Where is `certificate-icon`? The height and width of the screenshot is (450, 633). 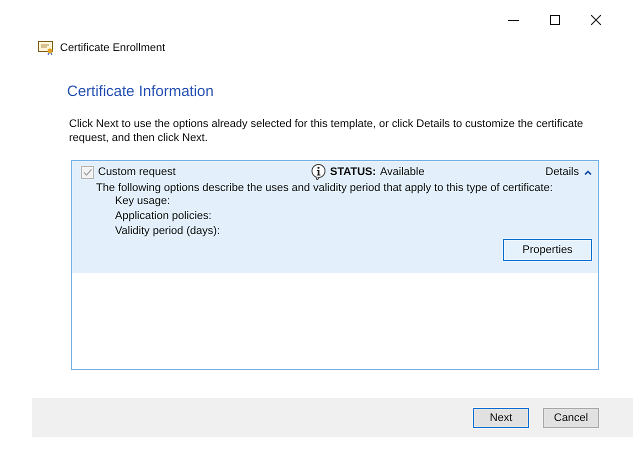
certificate-icon is located at coordinates (46, 48).